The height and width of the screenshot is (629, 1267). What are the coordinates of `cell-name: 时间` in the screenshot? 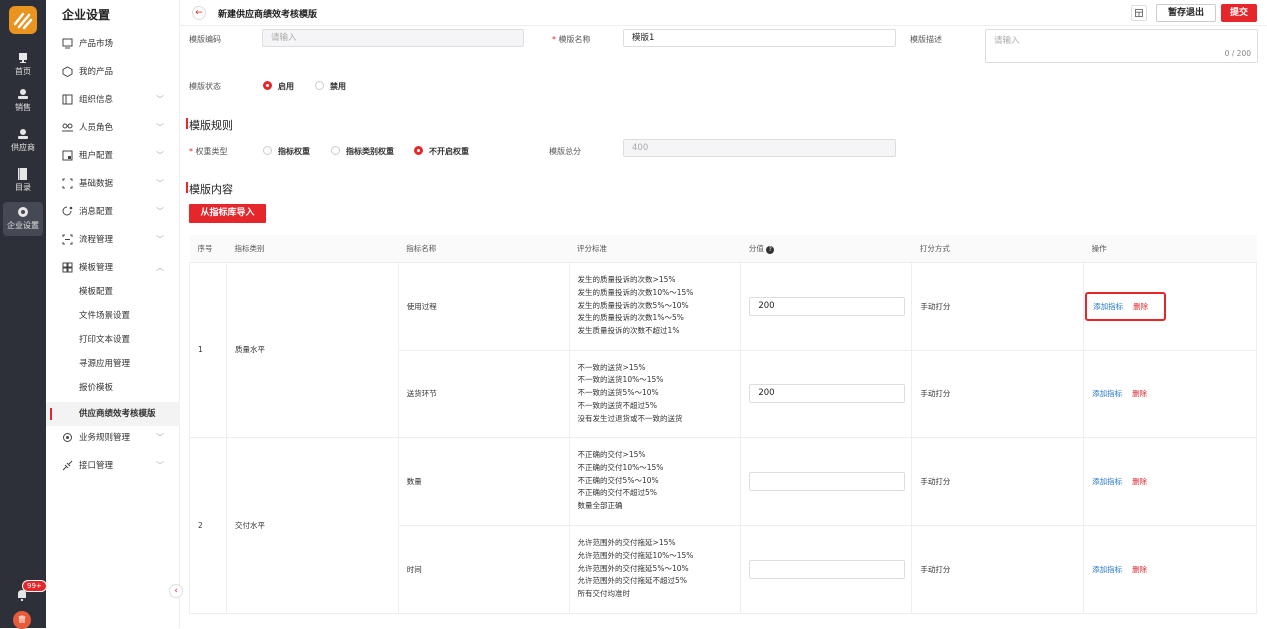 It's located at (483, 569).